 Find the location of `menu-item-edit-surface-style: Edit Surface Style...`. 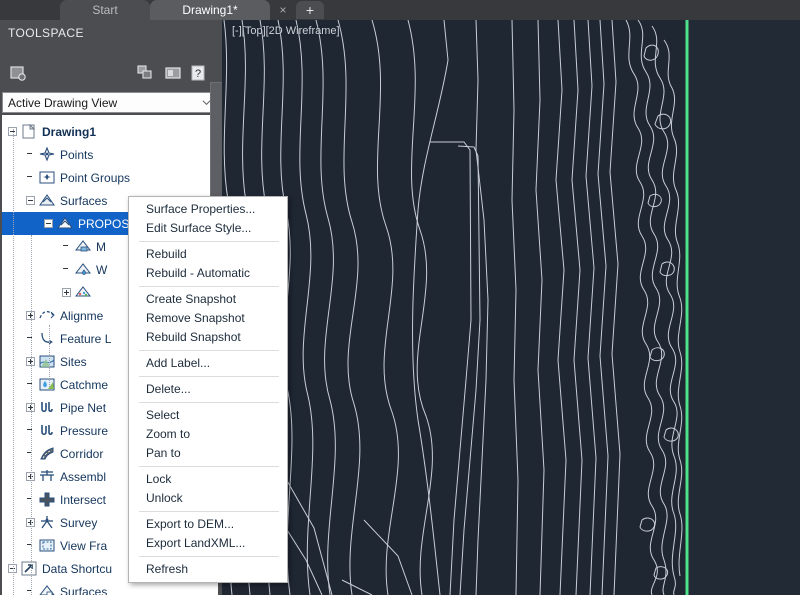

menu-item-edit-surface-style: Edit Surface Style... is located at coordinates (208, 228).